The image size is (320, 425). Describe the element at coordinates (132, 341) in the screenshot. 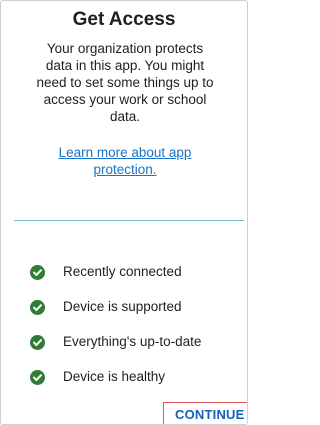

I see `check-label: Everything's up-to-date` at that location.